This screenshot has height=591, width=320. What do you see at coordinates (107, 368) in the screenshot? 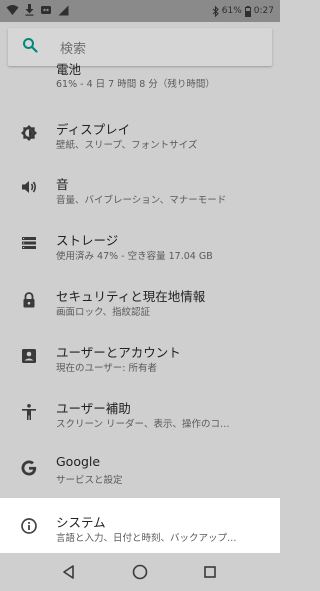
I see `setting-subtitle: 現在のユーザー: 所有者` at bounding box center [107, 368].